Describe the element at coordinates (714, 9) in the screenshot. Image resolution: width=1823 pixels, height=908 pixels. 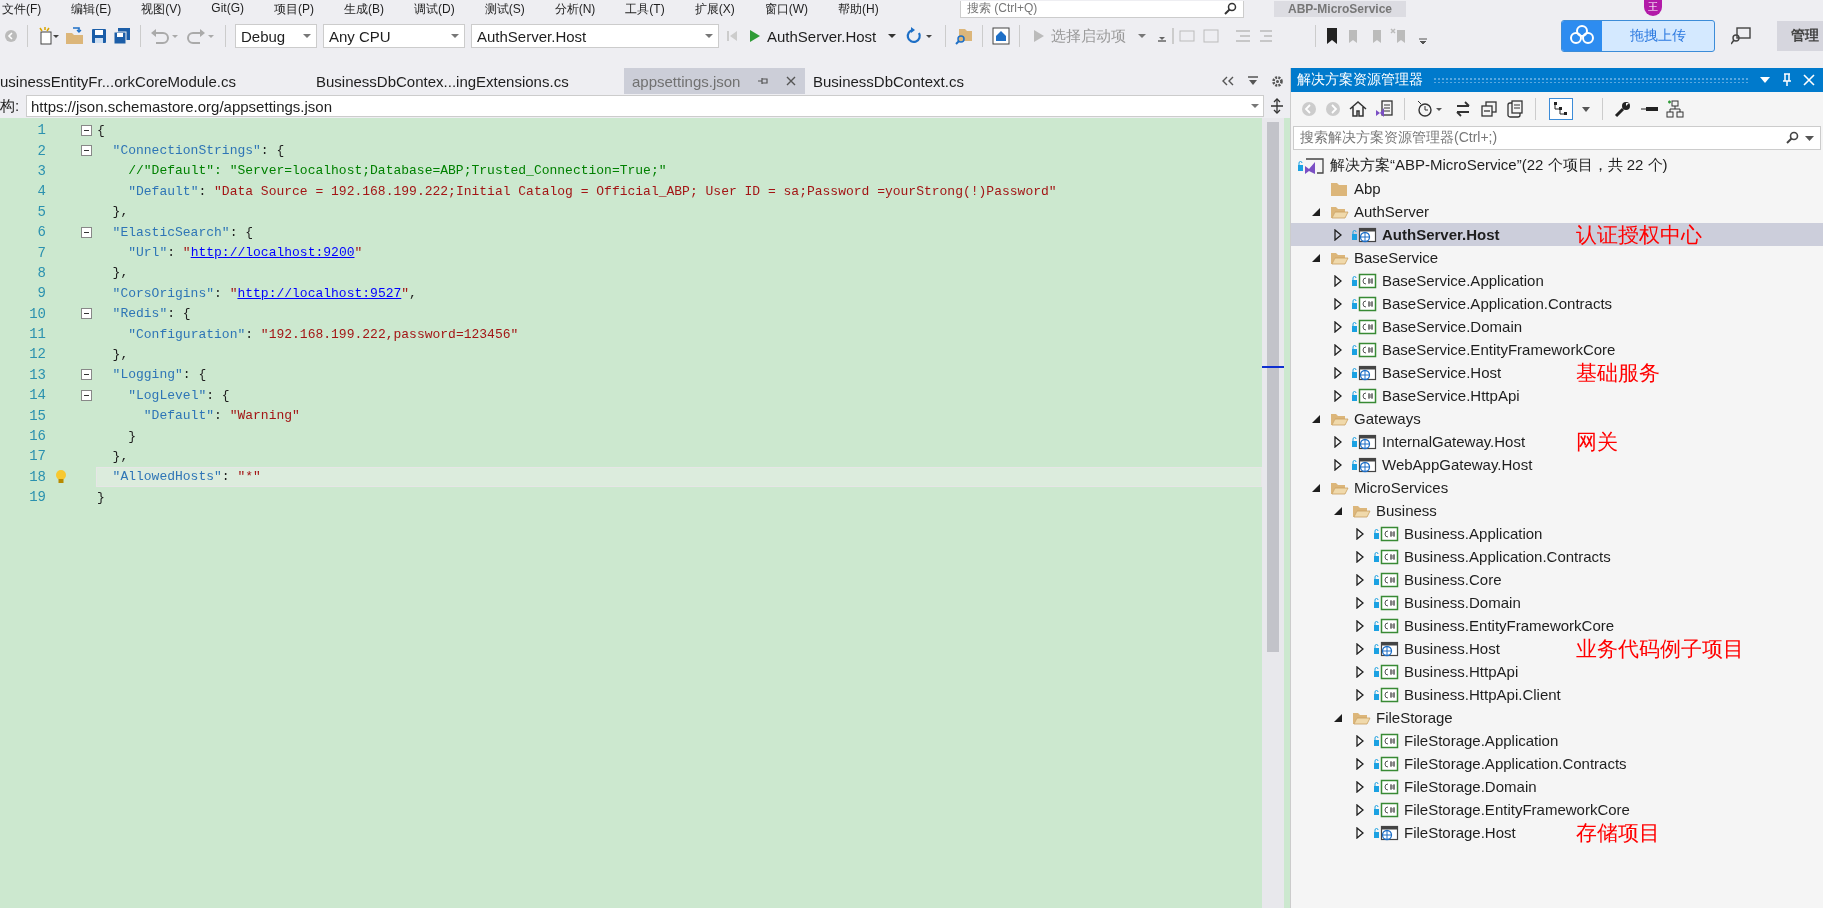
I see `menu-item: 扩展(X)` at that location.